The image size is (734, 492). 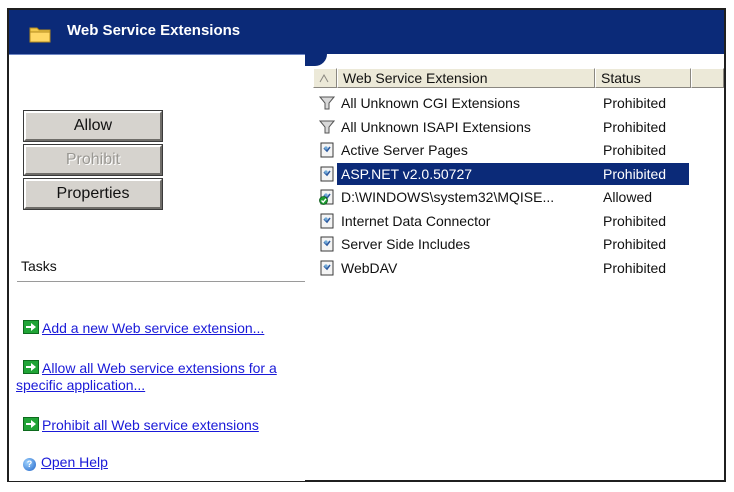 I want to click on table-row: All Unknown CGI Extensions Prohibited, so click(x=503, y=103).